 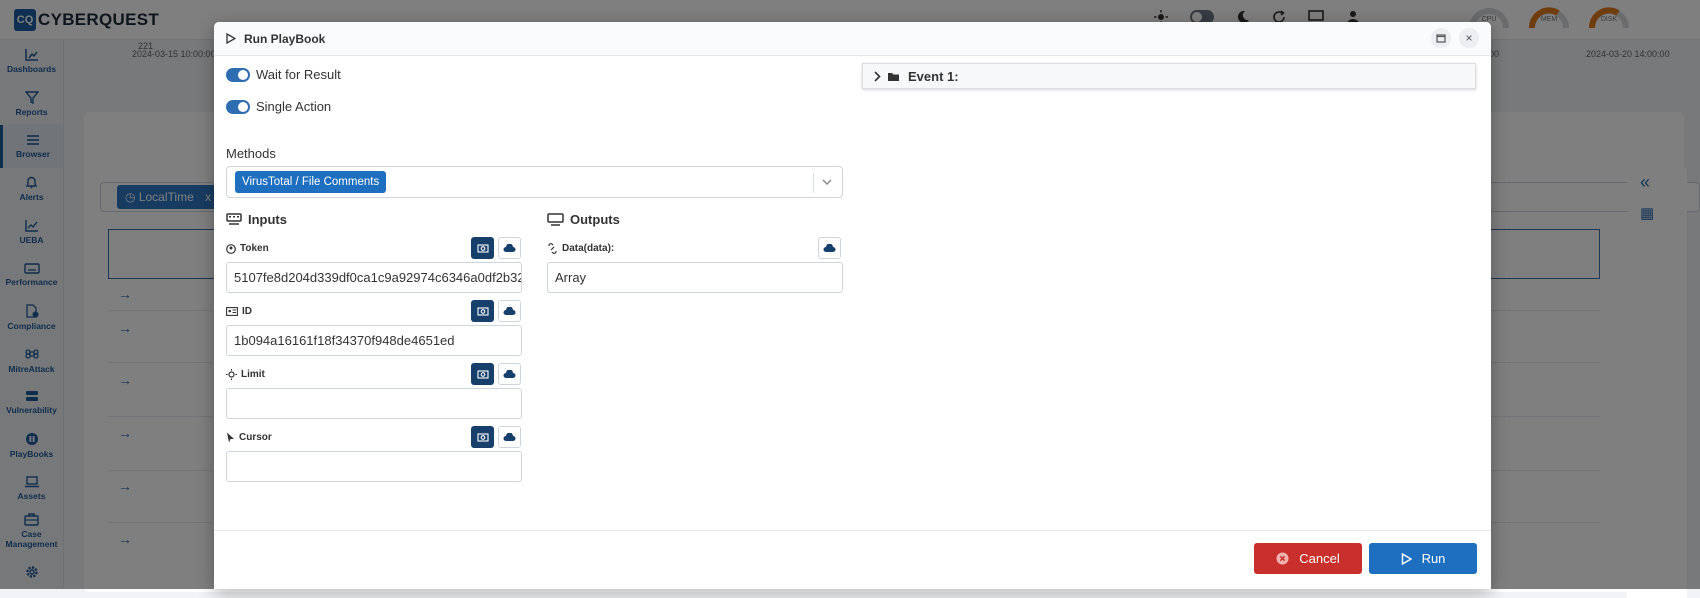 I want to click on outputs-title: Outputs, so click(x=583, y=219).